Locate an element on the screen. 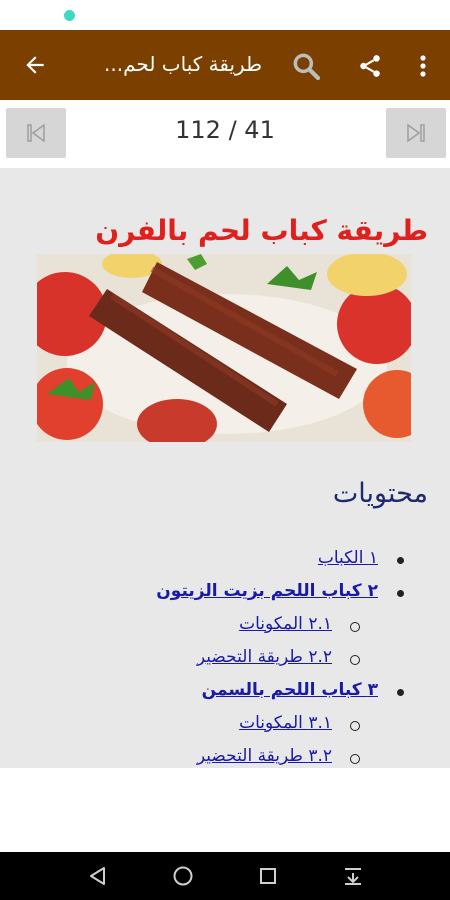  skip-last-button is located at coordinates (416, 133).